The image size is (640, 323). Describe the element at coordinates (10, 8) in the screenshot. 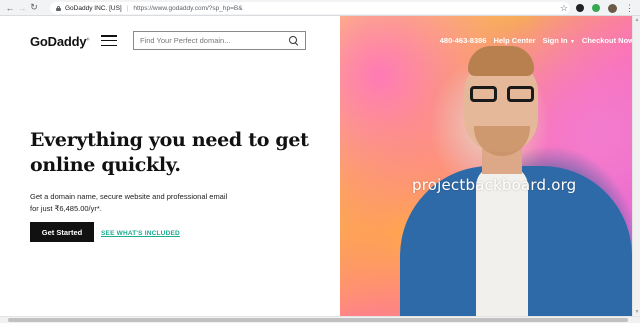

I see `back-icon: ←` at that location.